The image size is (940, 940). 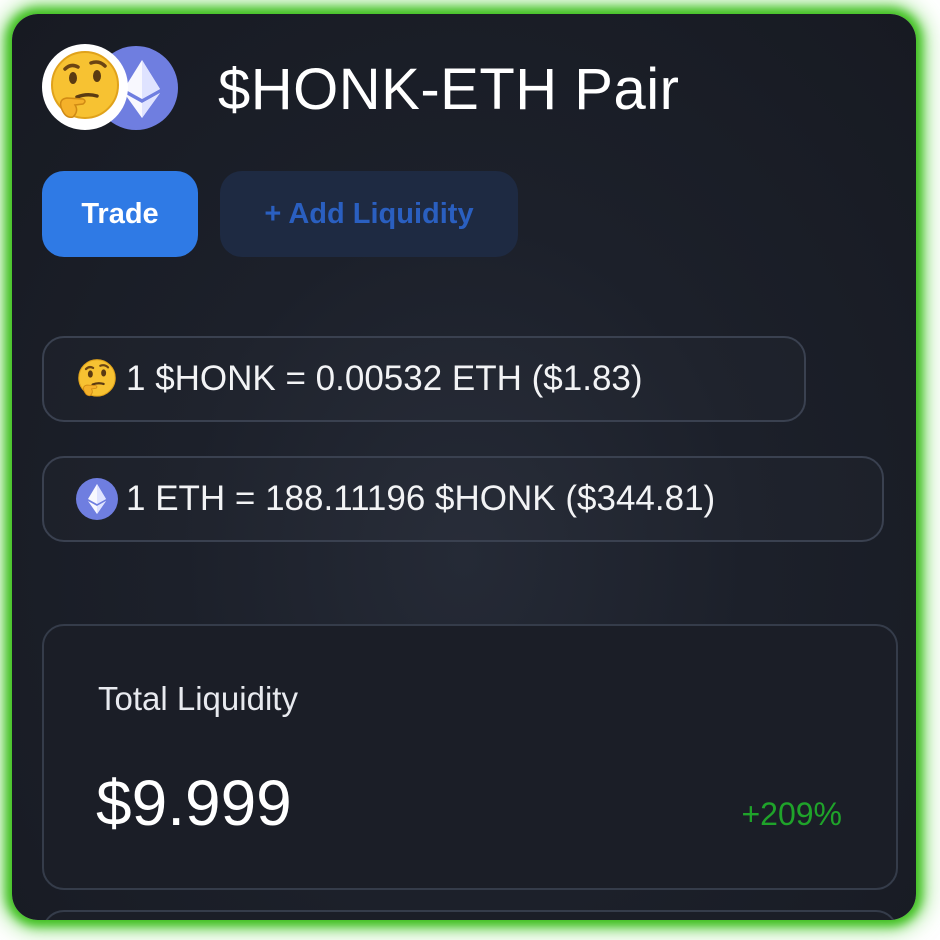 I want to click on eth-honk-rate: 1 ETH = 188.11196 $HONK ($344.81), so click(x=463, y=499).